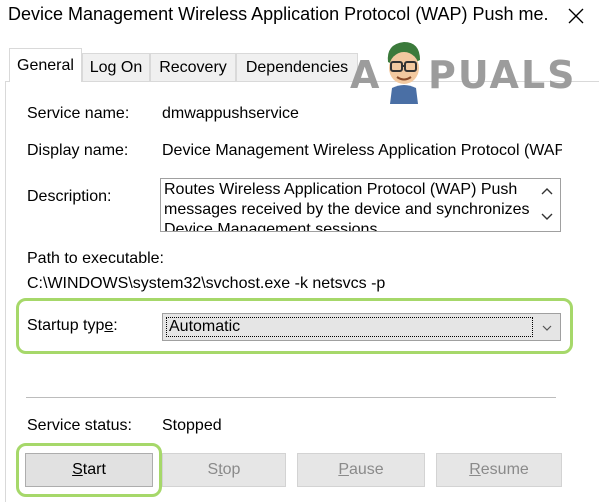 The image size is (599, 502). Describe the element at coordinates (271, 226) in the screenshot. I see `description-line: Device Management sessions` at that location.